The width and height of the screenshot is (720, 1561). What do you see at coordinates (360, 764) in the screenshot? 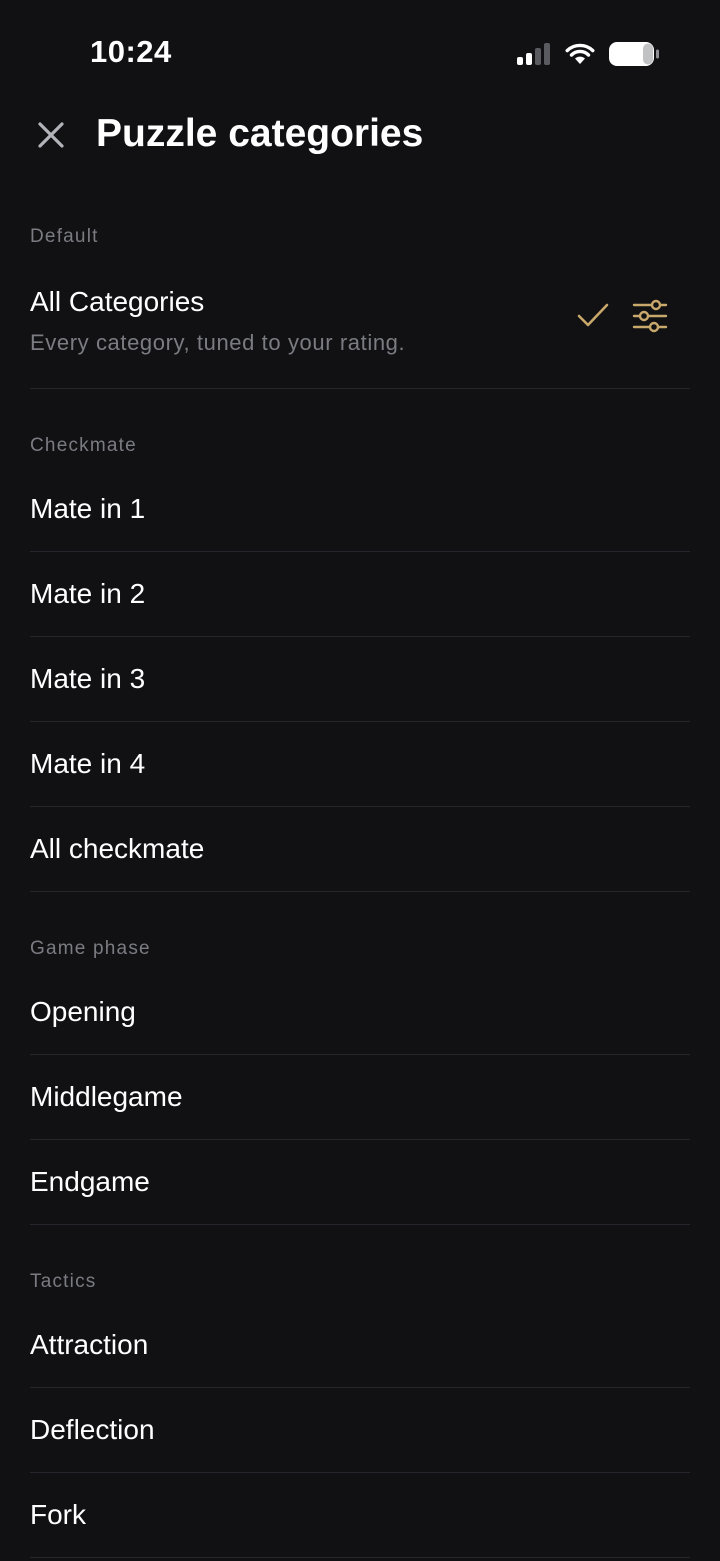
I see `category-row-mate-in-4: Mate in 4` at bounding box center [360, 764].